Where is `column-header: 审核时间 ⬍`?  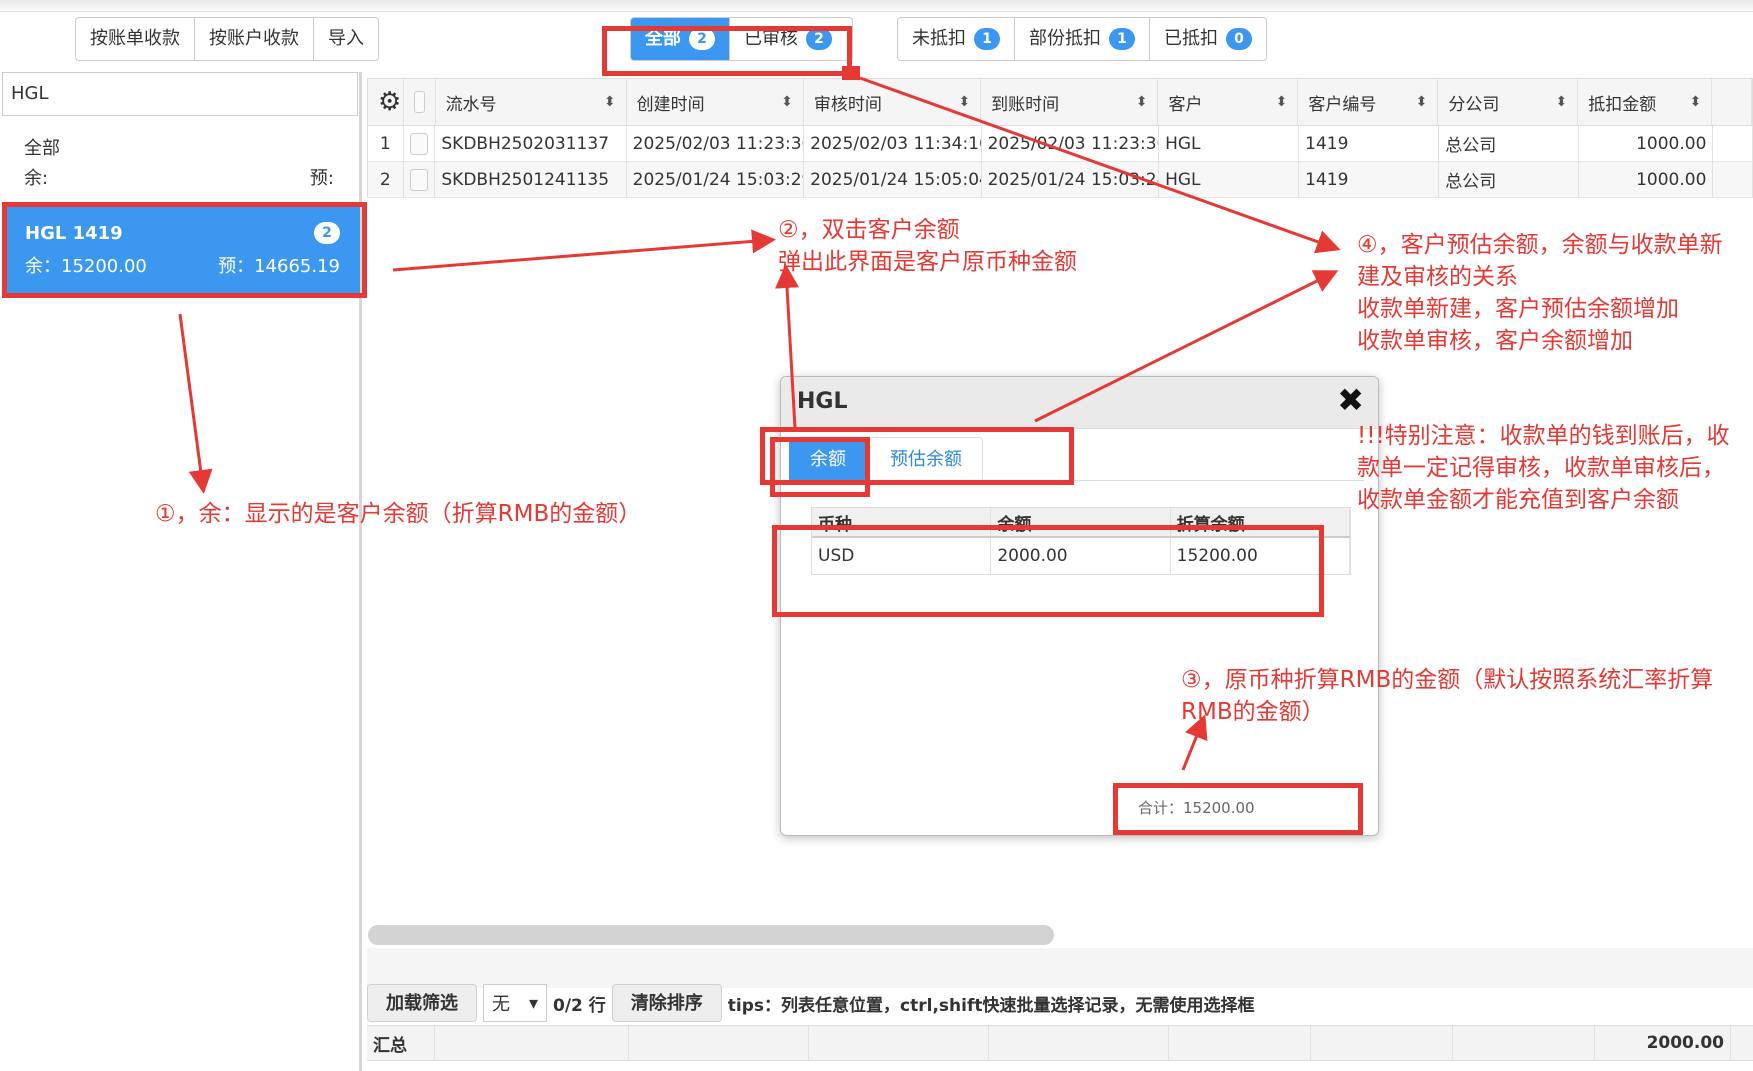
column-header: 审核时间 ⬍ is located at coordinates (893, 102).